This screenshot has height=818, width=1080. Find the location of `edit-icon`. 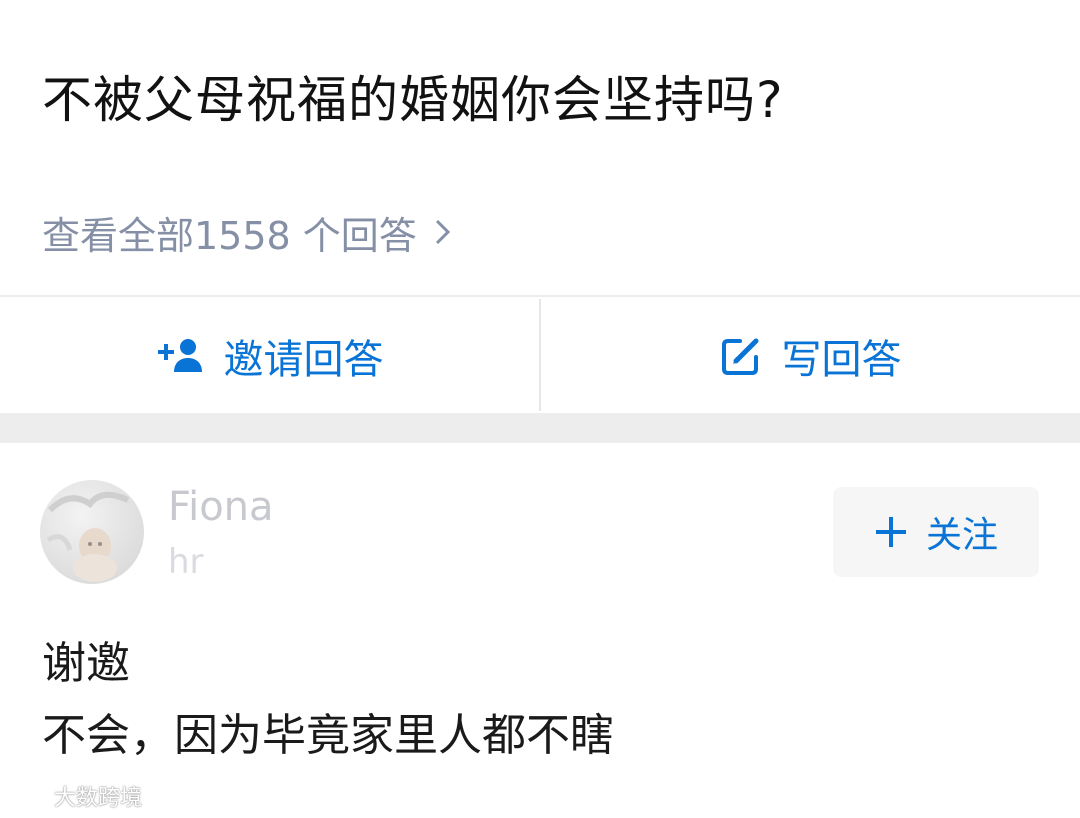

edit-icon is located at coordinates (741, 356).